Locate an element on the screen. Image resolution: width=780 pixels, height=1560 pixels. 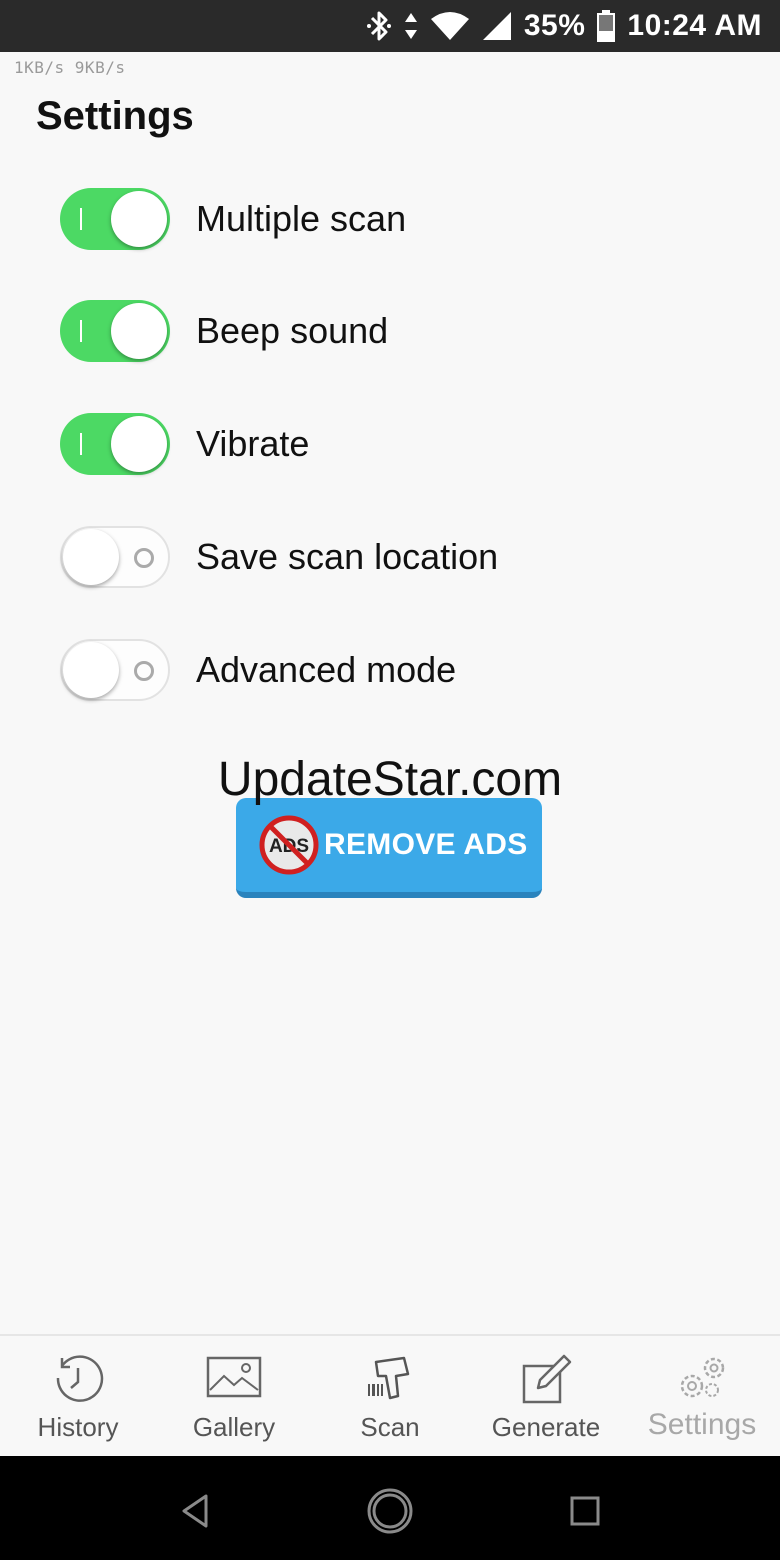
back-icon is located at coordinates (195, 1511).